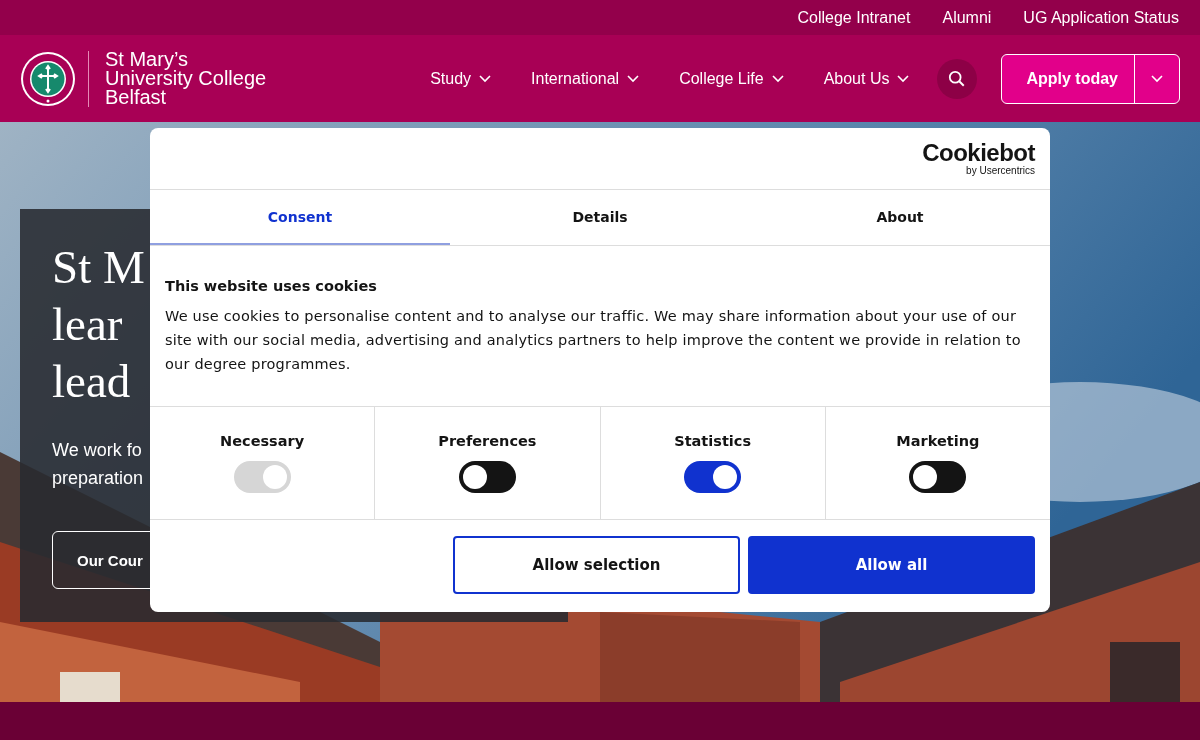  Describe the element at coordinates (48, 78) in the screenshot. I see `college-seal-icon` at that location.